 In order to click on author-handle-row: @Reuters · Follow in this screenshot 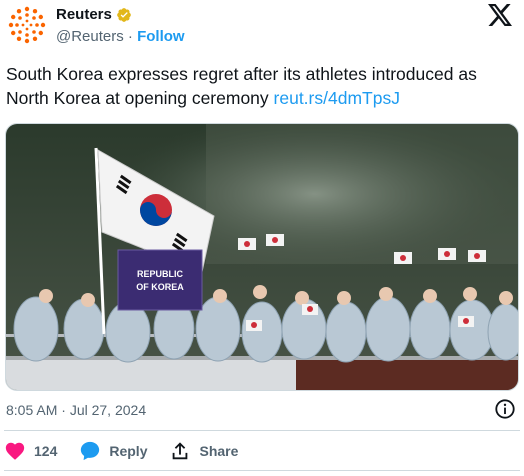, I will do `click(120, 37)`.